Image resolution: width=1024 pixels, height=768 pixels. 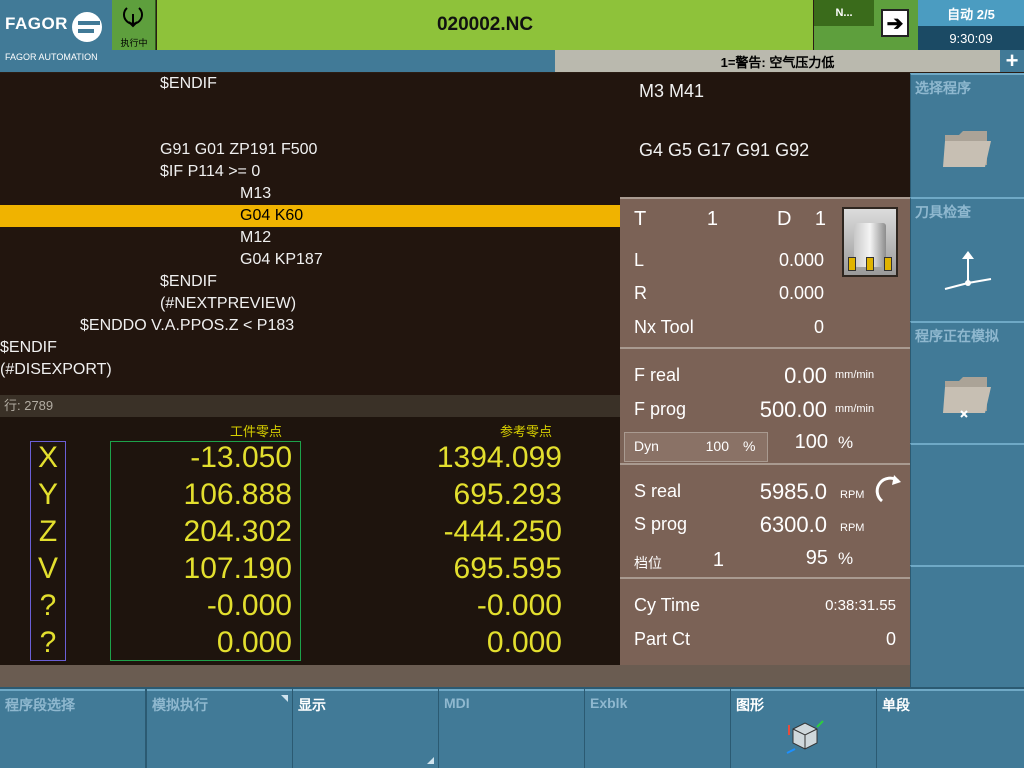 What do you see at coordinates (967, 397) in the screenshot?
I see `folder-simulation-icon` at bounding box center [967, 397].